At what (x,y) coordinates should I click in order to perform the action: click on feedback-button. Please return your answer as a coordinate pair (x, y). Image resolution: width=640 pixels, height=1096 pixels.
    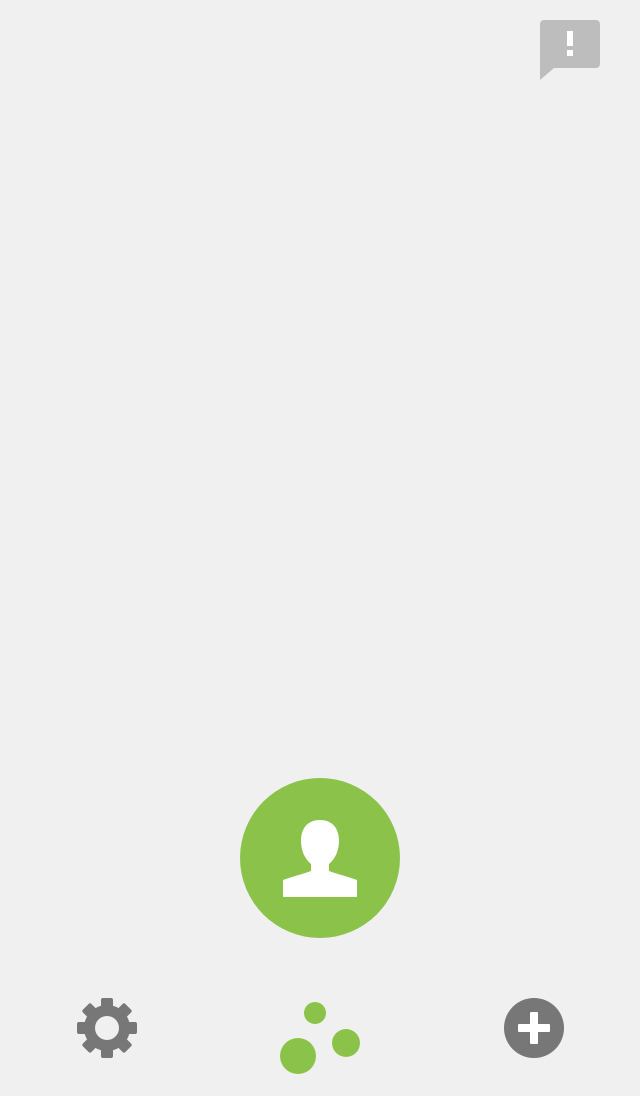
    Looking at the image, I should click on (570, 50).